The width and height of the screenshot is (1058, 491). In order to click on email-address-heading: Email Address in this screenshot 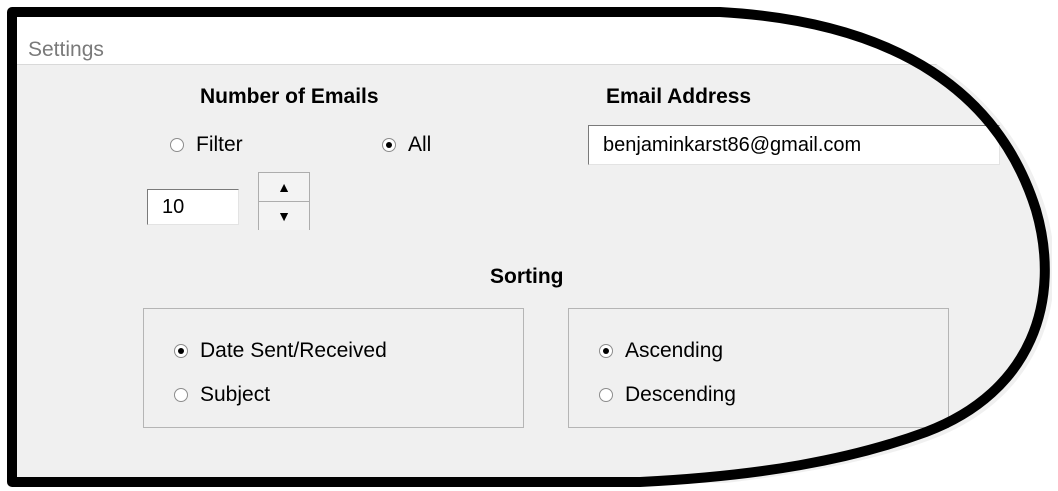, I will do `click(679, 96)`.